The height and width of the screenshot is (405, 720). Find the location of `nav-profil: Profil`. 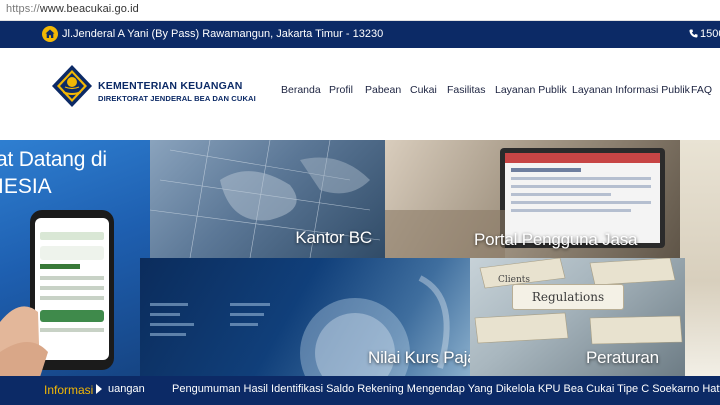

nav-profil: Profil is located at coordinates (341, 90).